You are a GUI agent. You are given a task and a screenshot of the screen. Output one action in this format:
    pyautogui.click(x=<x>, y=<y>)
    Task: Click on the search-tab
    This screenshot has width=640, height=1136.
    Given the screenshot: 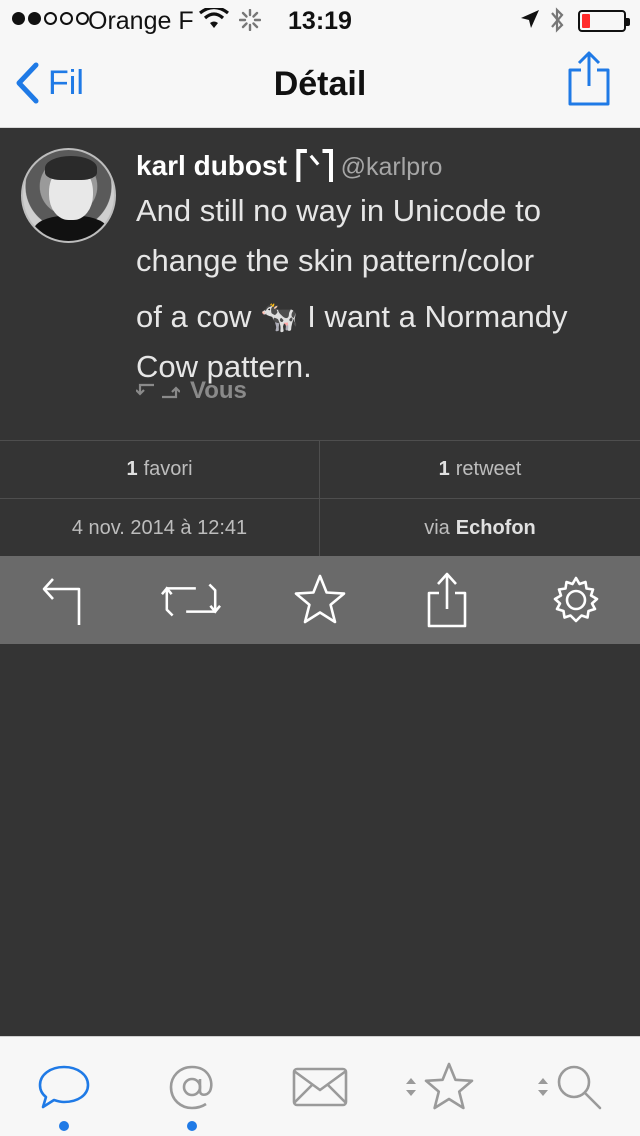 What is the action you would take?
    pyautogui.click(x=570, y=1087)
    